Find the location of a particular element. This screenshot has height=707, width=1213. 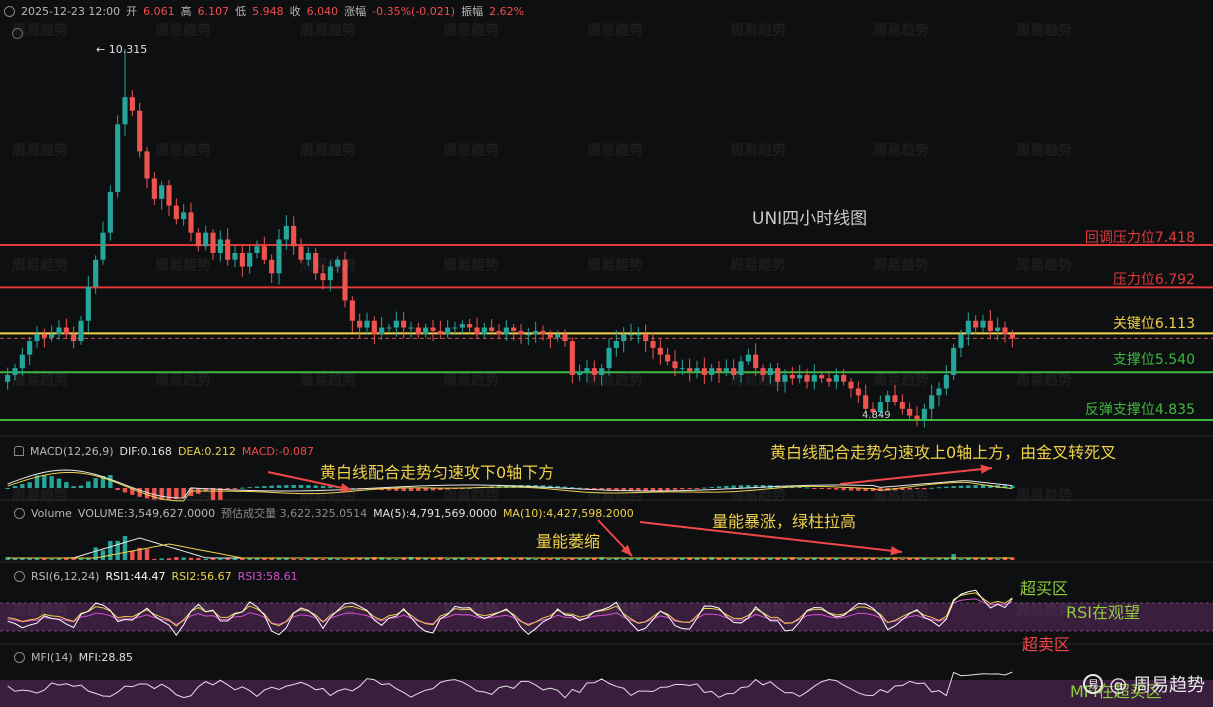

mfi-band is located at coordinates (606, 693).